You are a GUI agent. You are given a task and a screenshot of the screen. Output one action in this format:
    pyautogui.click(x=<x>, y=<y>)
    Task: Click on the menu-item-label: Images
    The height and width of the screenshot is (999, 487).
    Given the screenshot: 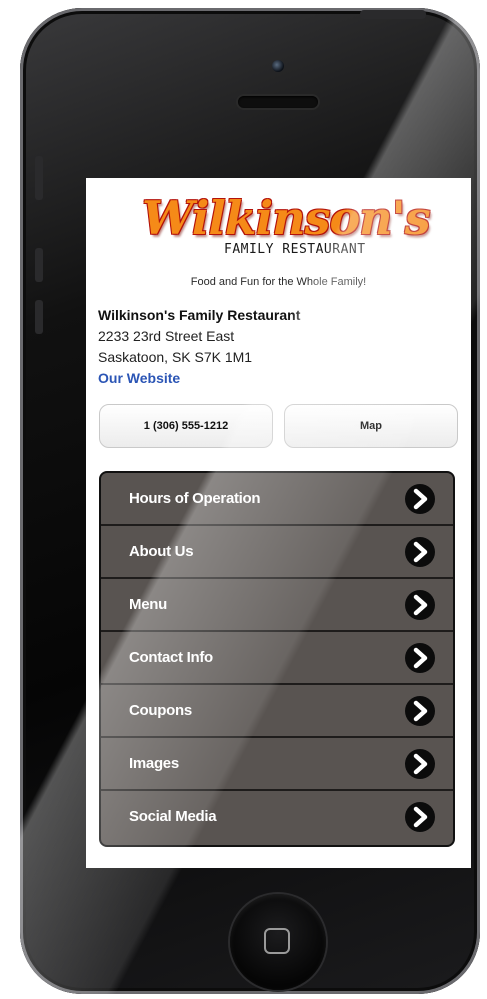 What is the action you would take?
    pyautogui.click(x=154, y=763)
    